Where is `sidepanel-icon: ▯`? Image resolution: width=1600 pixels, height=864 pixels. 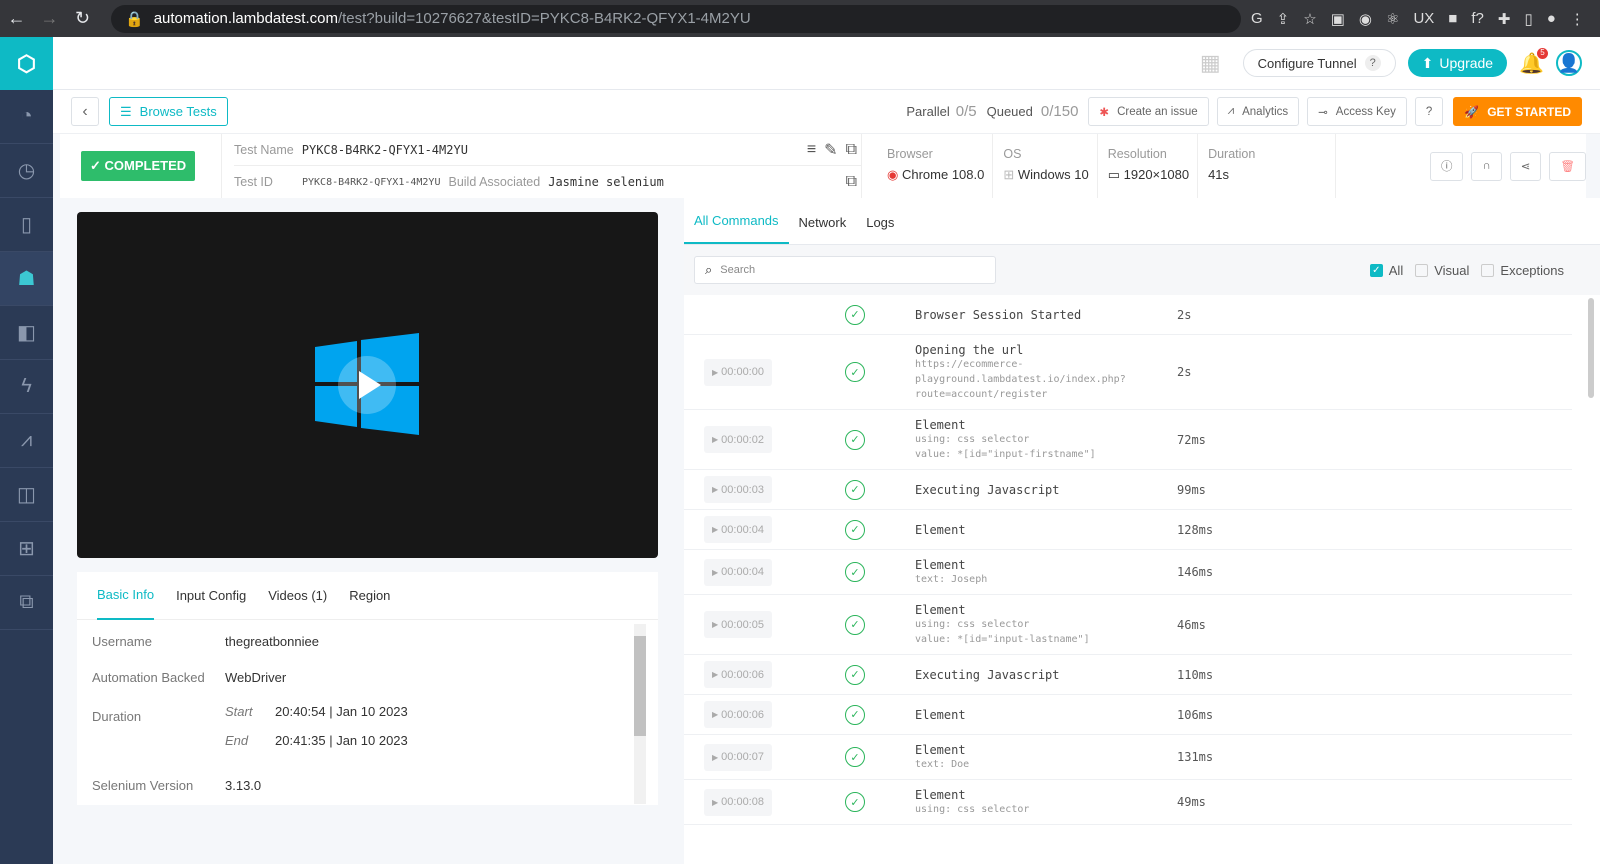
sidepanel-icon: ▯ is located at coordinates (1528, 19).